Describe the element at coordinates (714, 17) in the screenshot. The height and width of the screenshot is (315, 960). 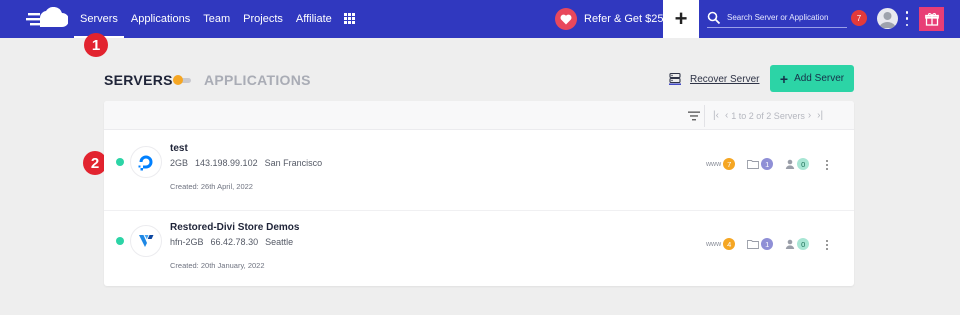
I see `search-icon` at that location.